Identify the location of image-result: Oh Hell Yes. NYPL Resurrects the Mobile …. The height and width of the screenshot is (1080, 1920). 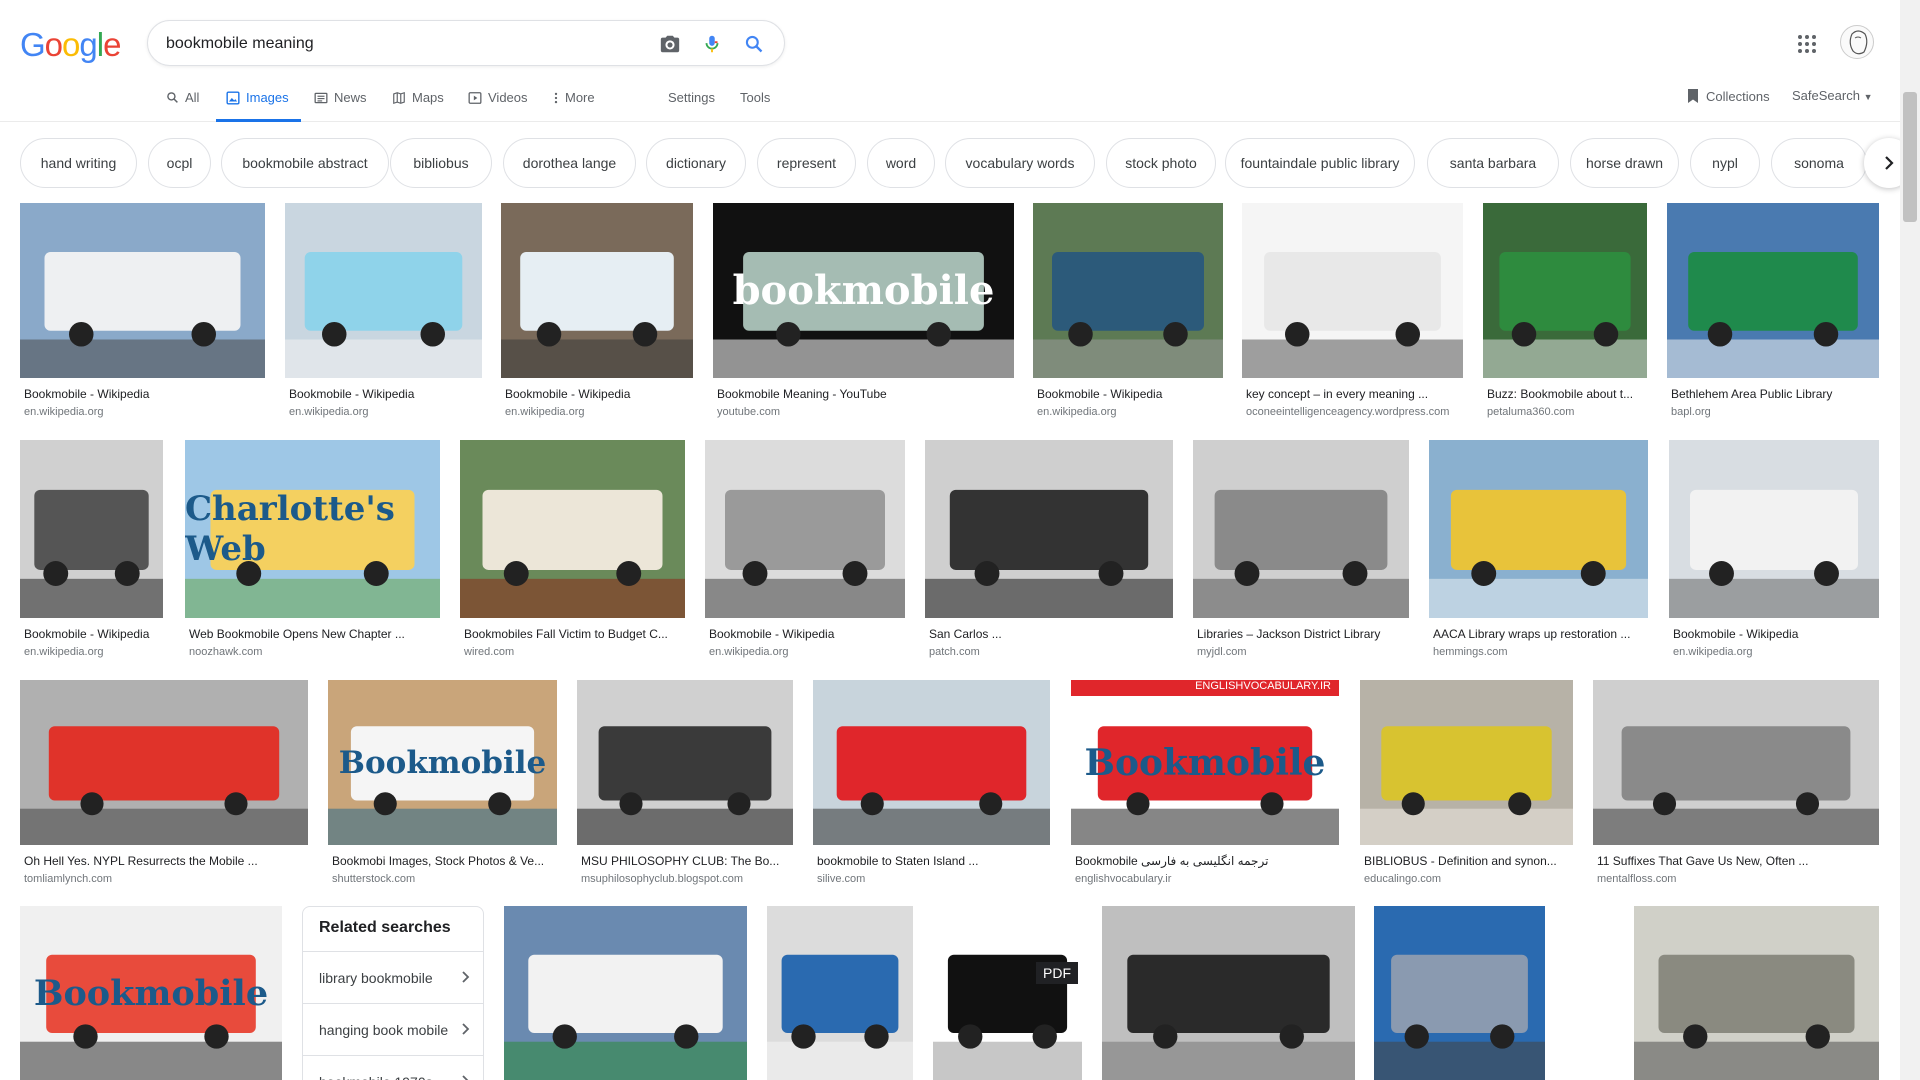
(164, 785).